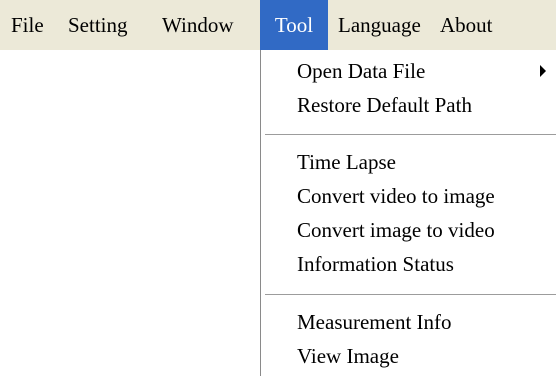 This screenshot has height=376, width=556. What do you see at coordinates (426, 230) in the screenshot?
I see `menu-item-convert-image-to-video: Convert image to video` at bounding box center [426, 230].